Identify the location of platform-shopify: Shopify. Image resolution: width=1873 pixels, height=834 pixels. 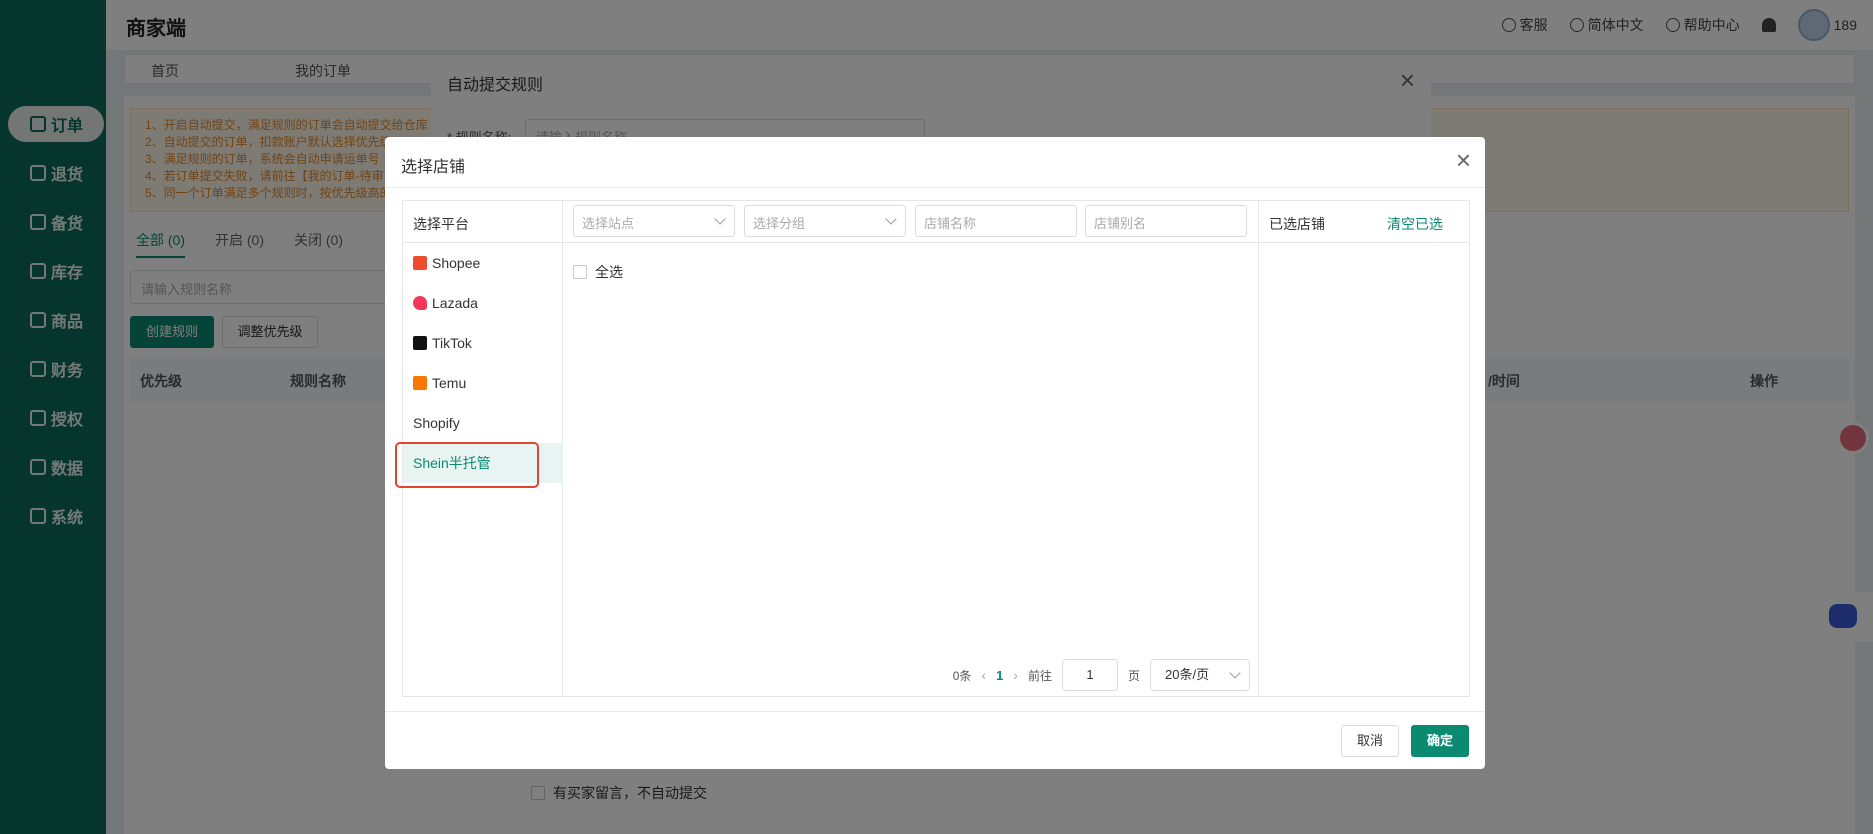
(483, 423).